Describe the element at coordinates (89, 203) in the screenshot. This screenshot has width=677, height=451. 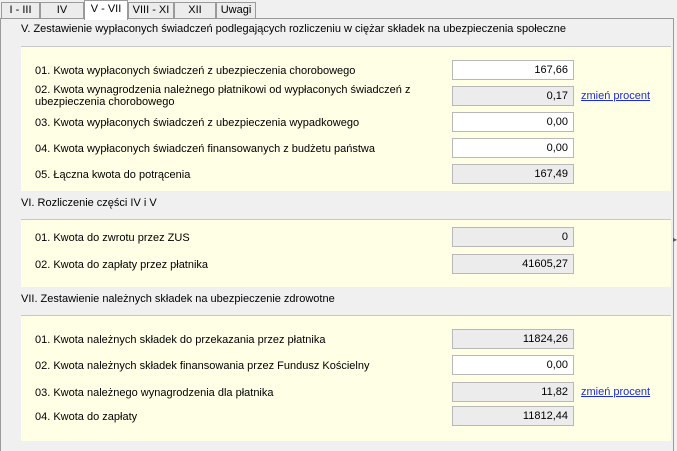
I see `section-vi-header: VI. Rozliczenie części IV i V` at that location.